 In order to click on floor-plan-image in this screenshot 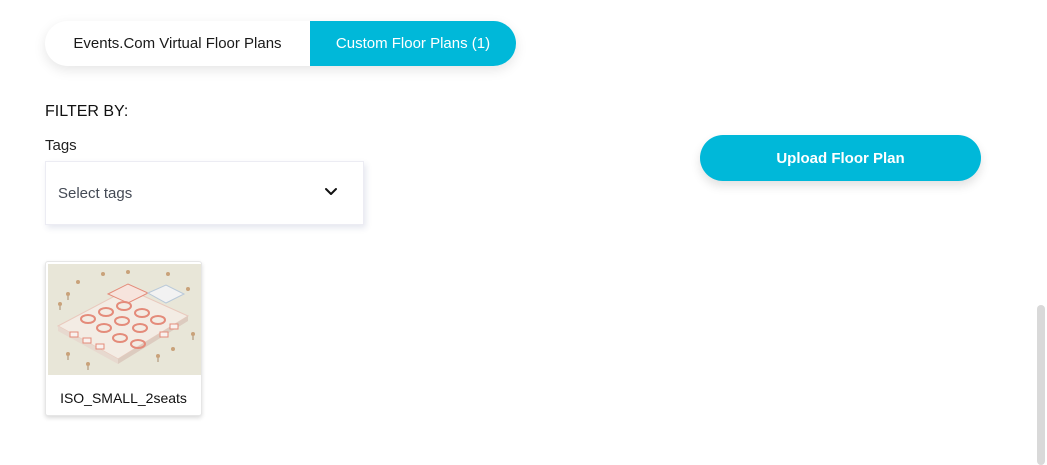, I will do `click(124, 319)`.